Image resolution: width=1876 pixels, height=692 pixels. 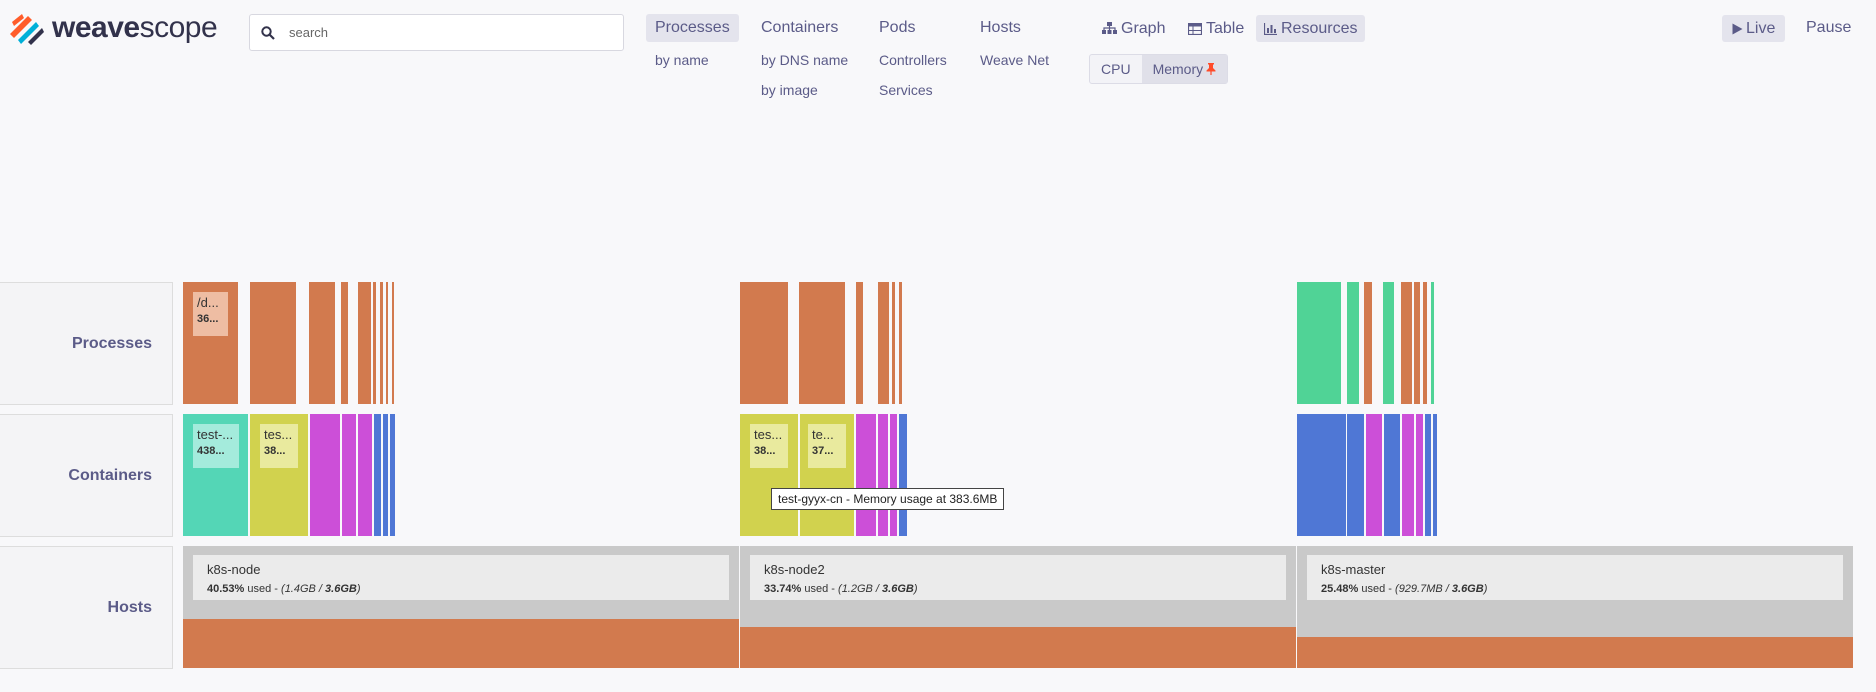 What do you see at coordinates (794, 569) in the screenshot?
I see `host-name: k8s-node2` at bounding box center [794, 569].